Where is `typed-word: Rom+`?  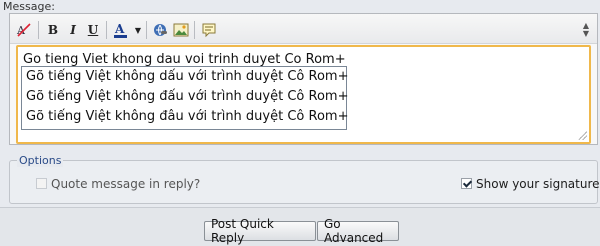 typed-word: Rom+ is located at coordinates (325, 59).